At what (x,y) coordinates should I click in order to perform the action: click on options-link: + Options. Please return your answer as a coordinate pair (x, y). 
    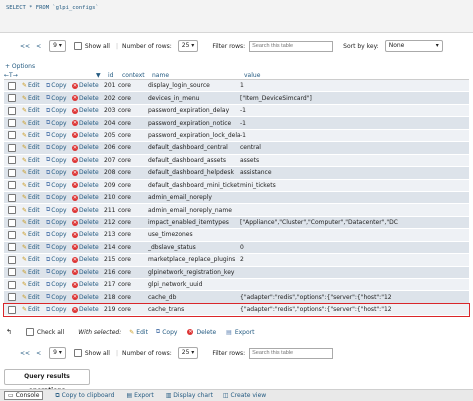
    Looking at the image, I should click on (20, 66).